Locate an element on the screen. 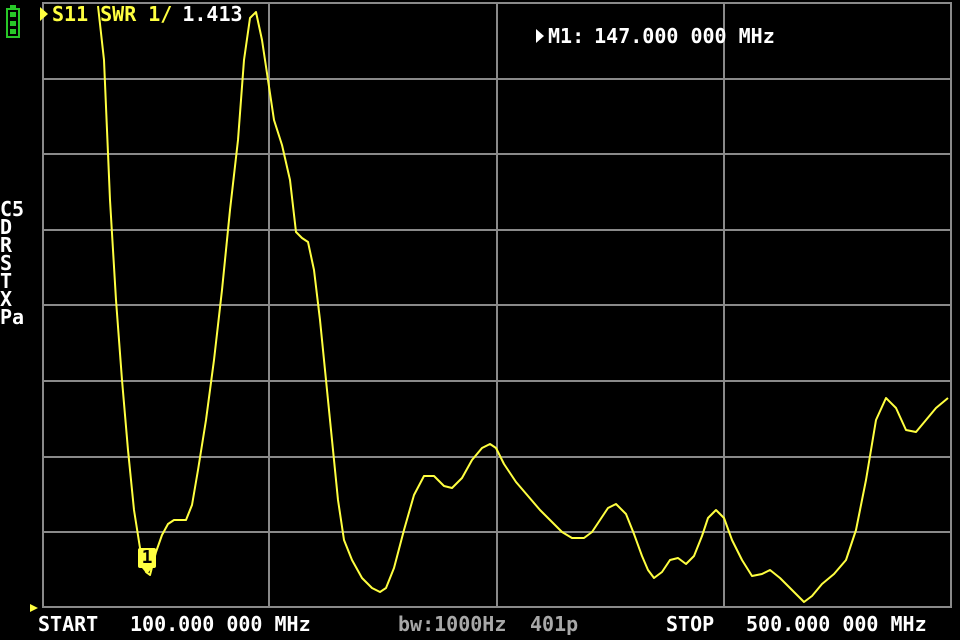 The width and height of the screenshot is (960, 640). start-frequency: 100.000 000 MHz is located at coordinates (220, 624).